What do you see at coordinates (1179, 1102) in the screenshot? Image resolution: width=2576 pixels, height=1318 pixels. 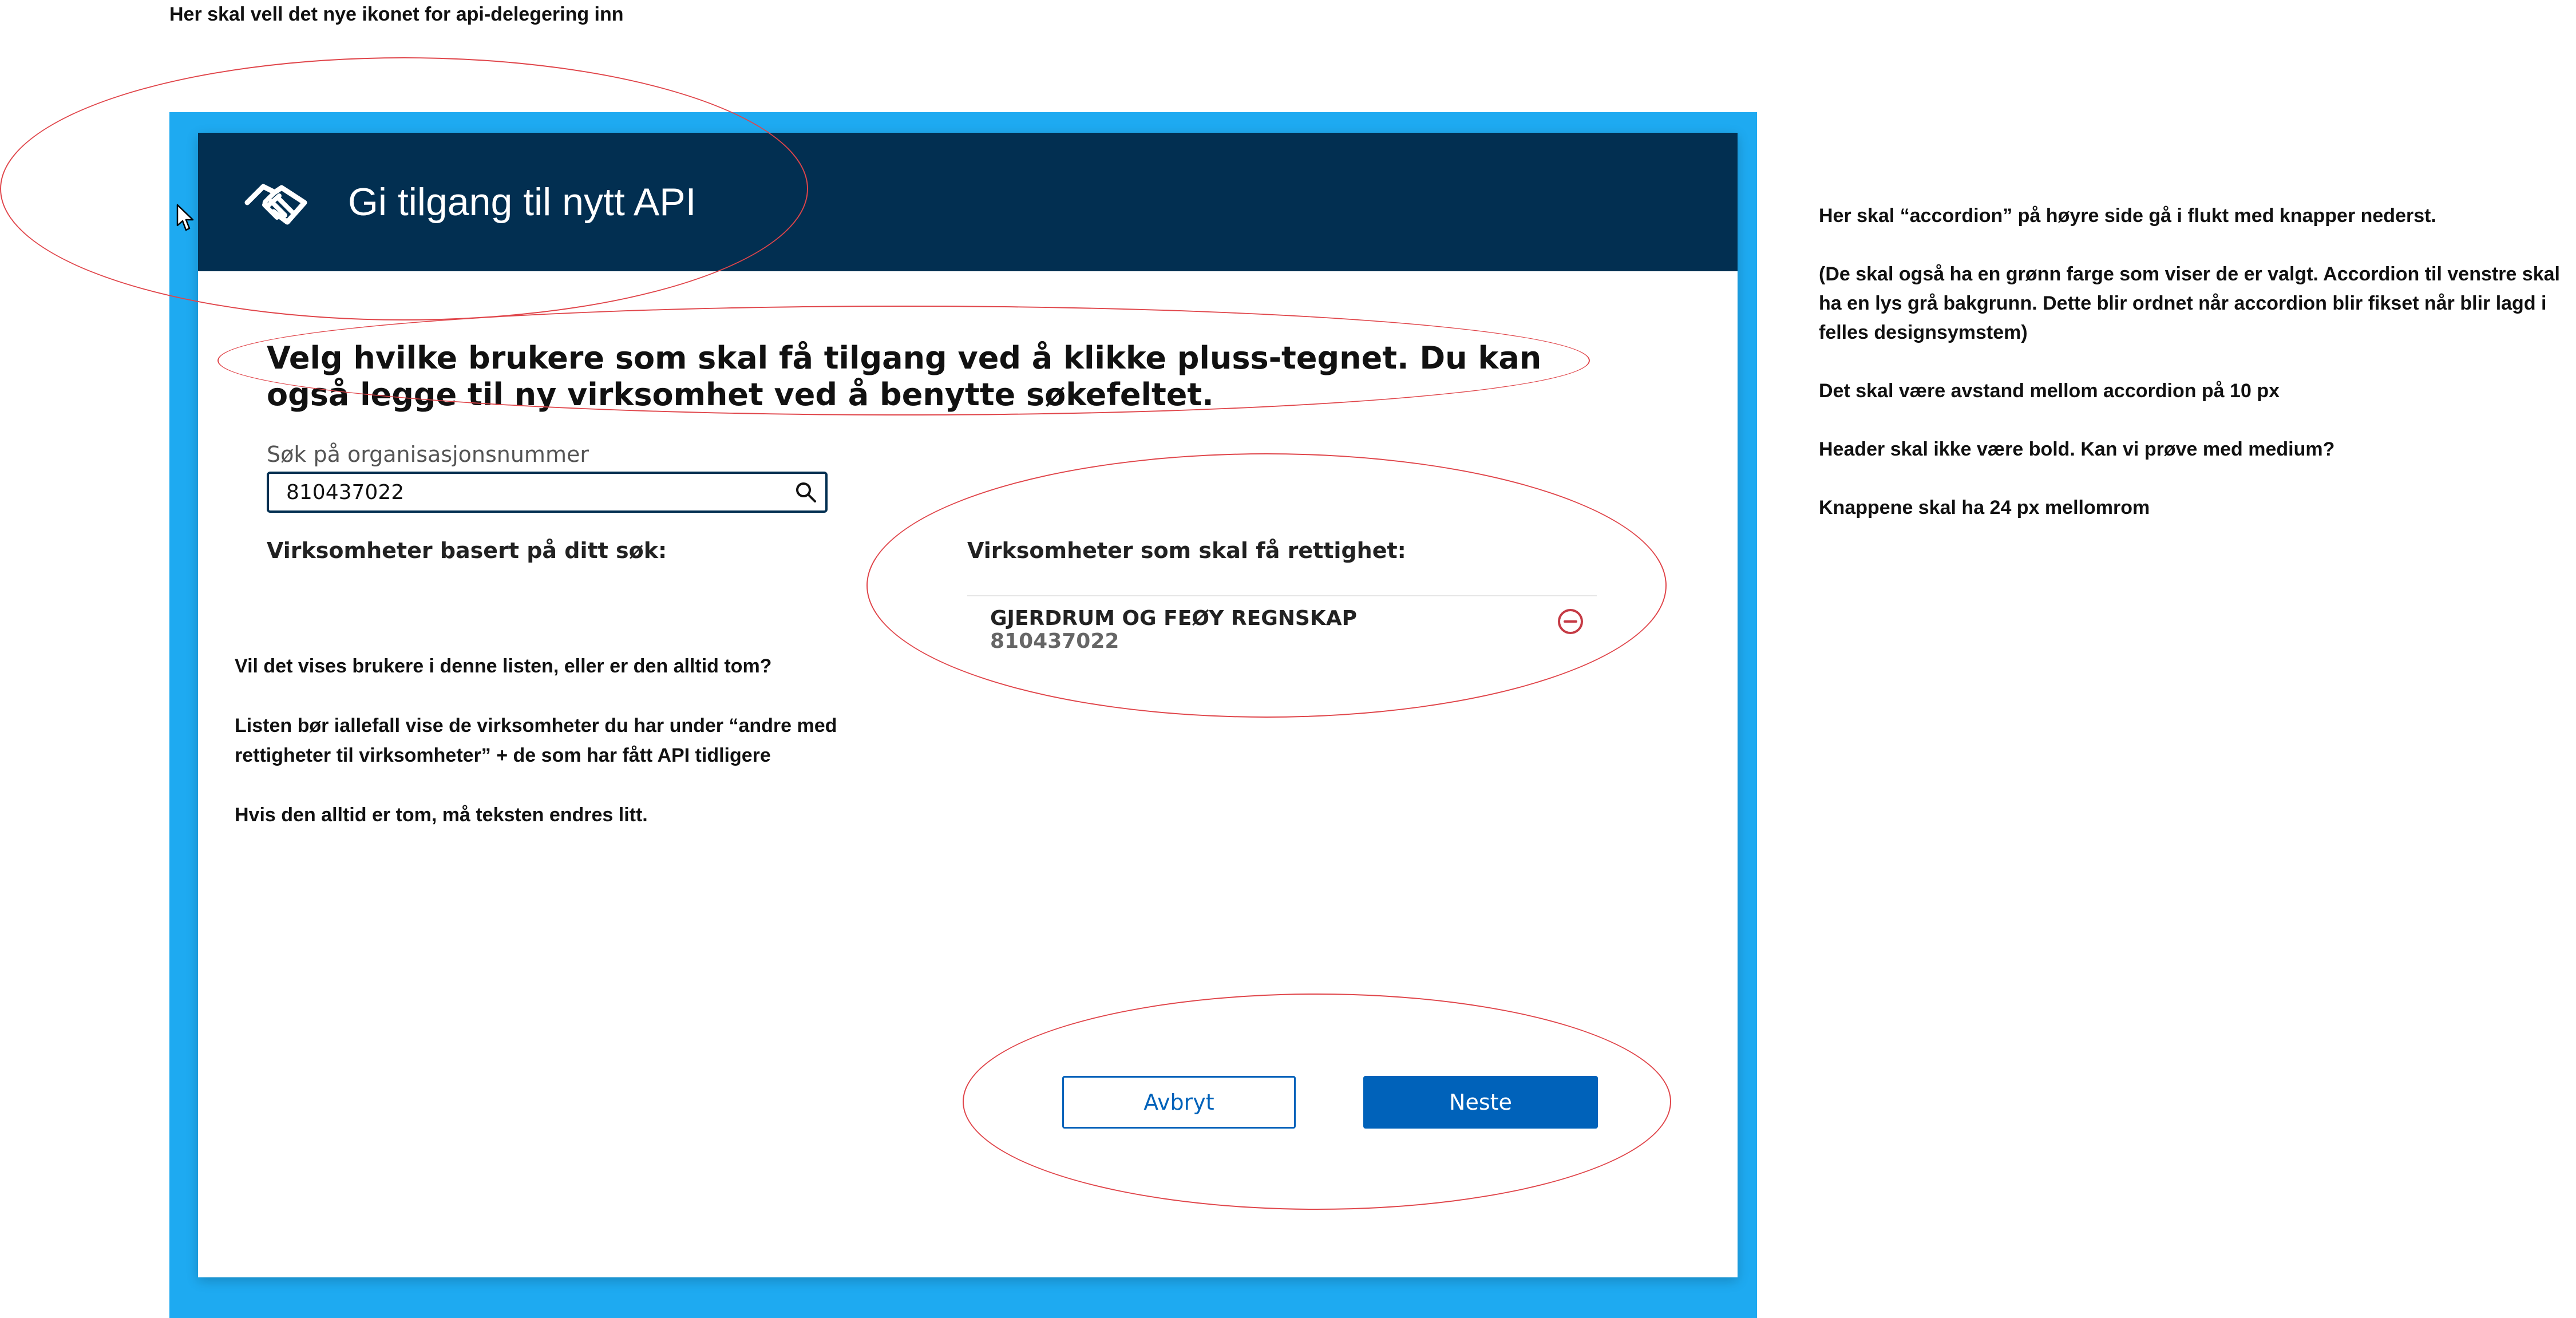 I see `cancel-button: Avbryt` at bounding box center [1179, 1102].